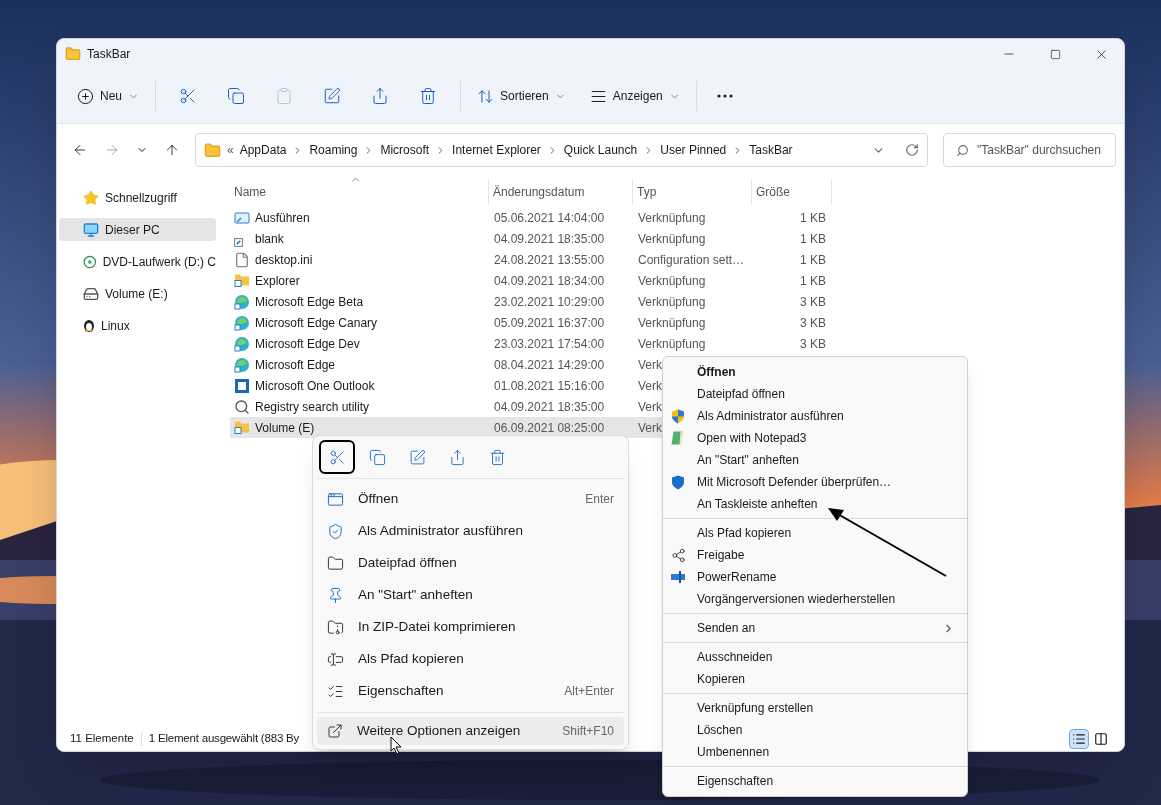 Image resolution: width=1161 pixels, height=805 pixels. I want to click on trash-icon, so click(428, 96).